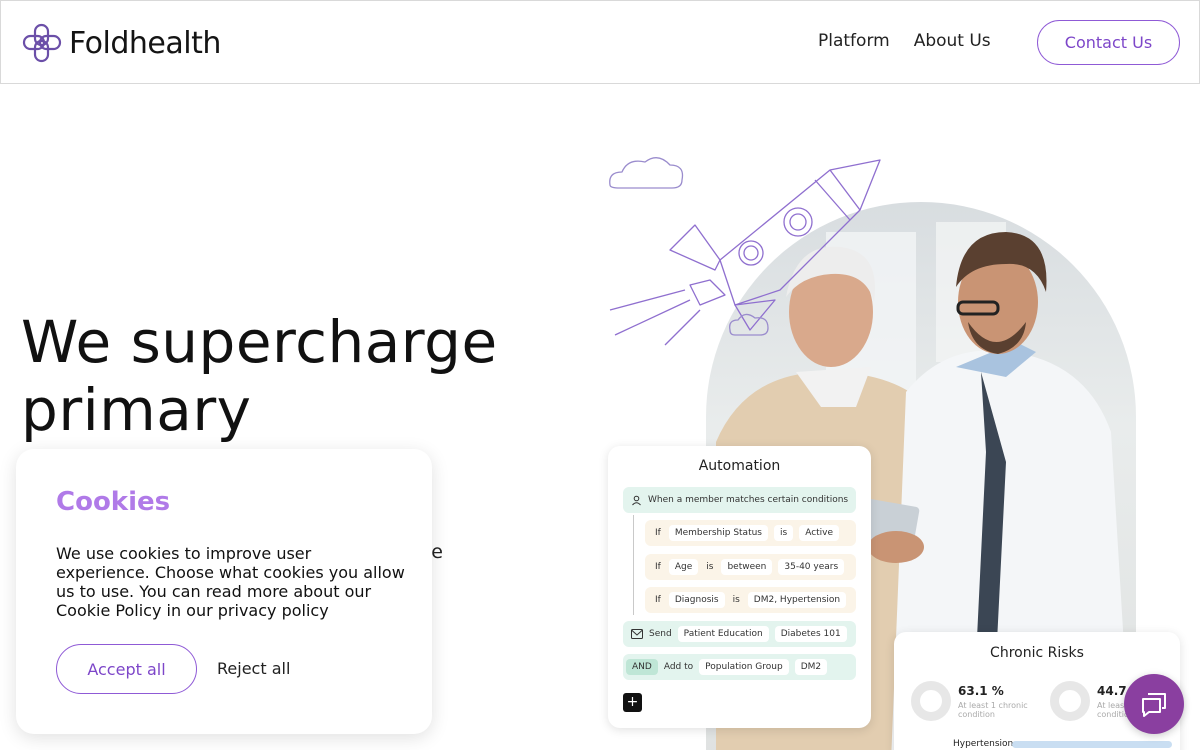 The image size is (1200, 750). Describe the element at coordinates (678, 667) in the screenshot. I see `and-label: Add to` at that location.